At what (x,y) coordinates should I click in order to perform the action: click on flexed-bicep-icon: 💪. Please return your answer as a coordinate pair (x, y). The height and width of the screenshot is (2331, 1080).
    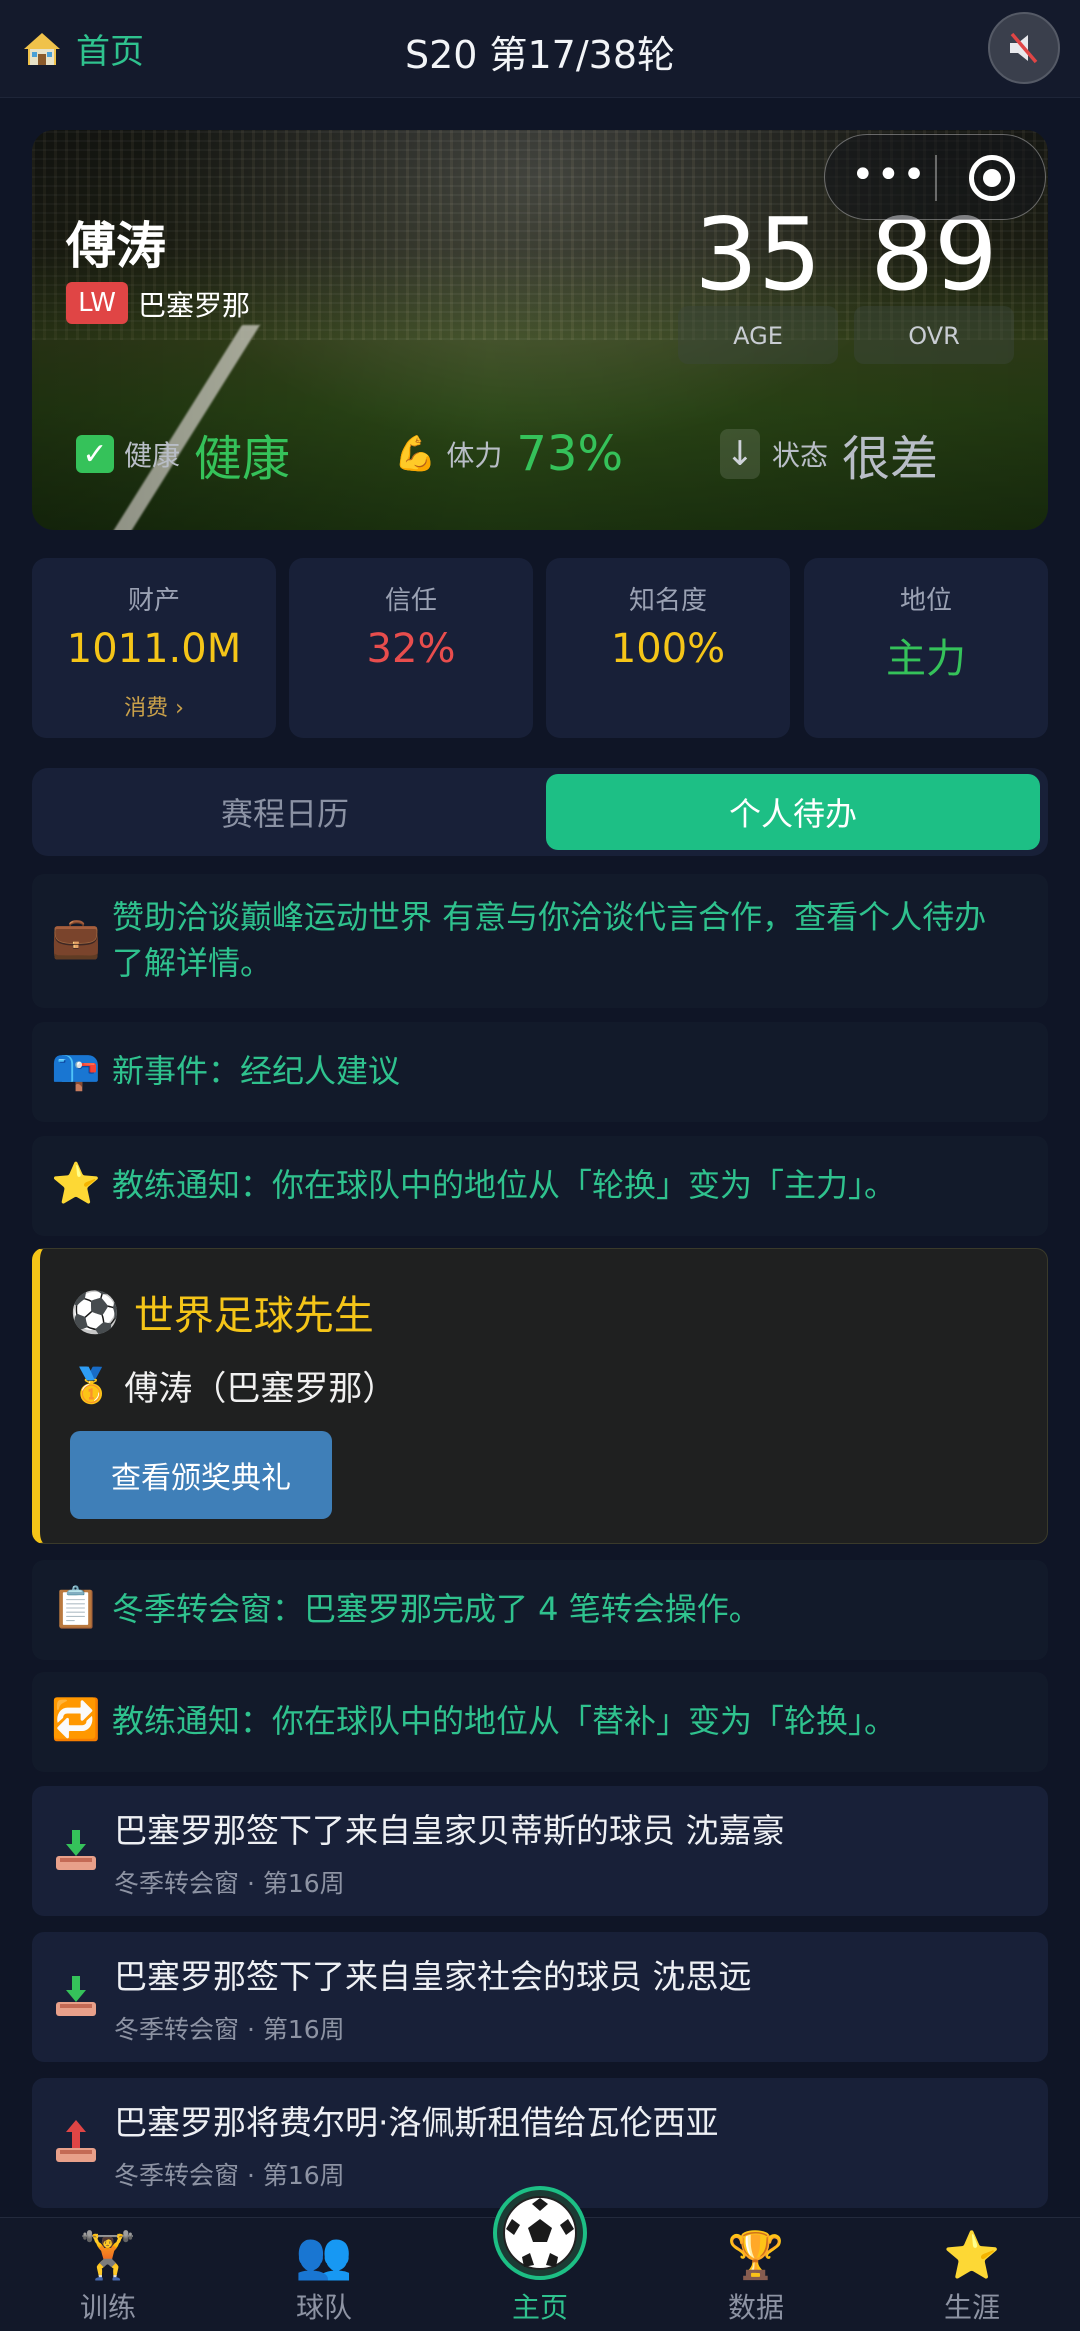
    Looking at the image, I should click on (415, 454).